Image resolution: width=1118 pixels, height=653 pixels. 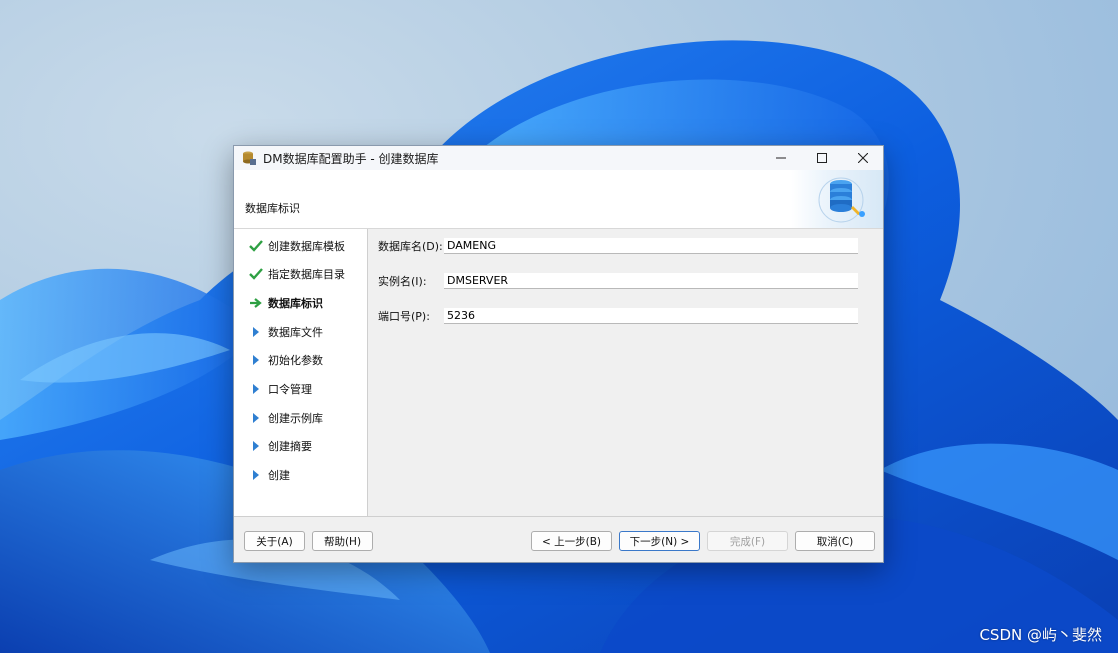 I want to click on back-button: < 上一步(B), so click(x=571, y=541).